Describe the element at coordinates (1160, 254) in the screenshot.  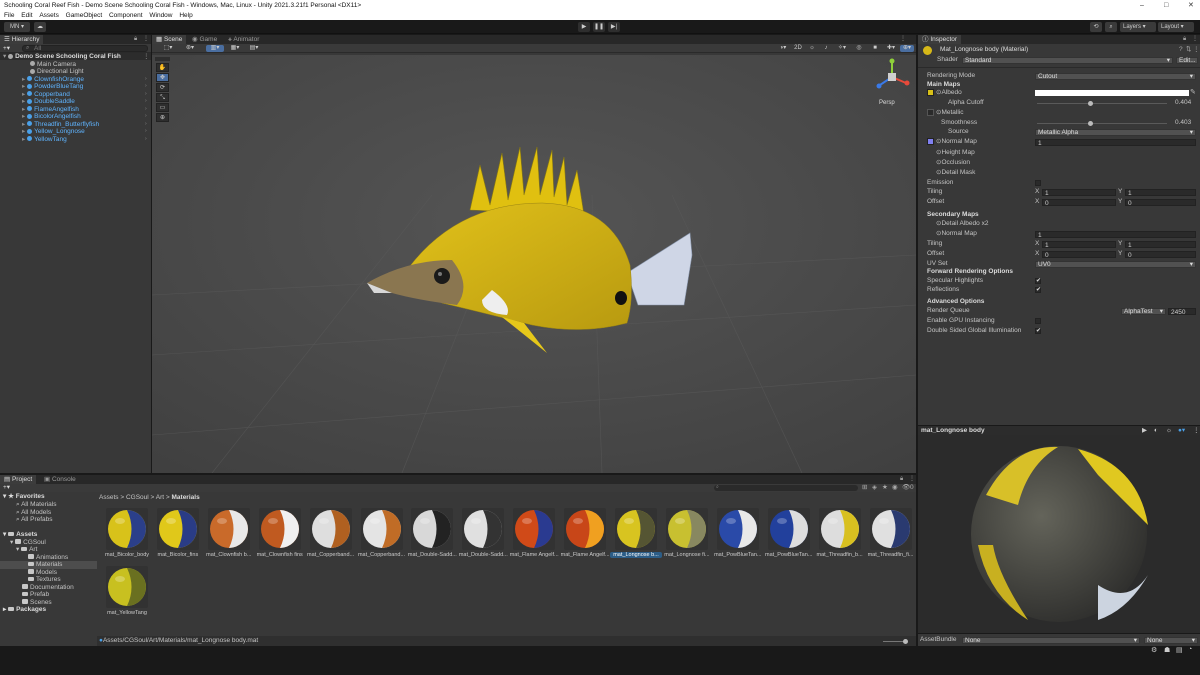
I see `offset2-y-input: 0` at that location.